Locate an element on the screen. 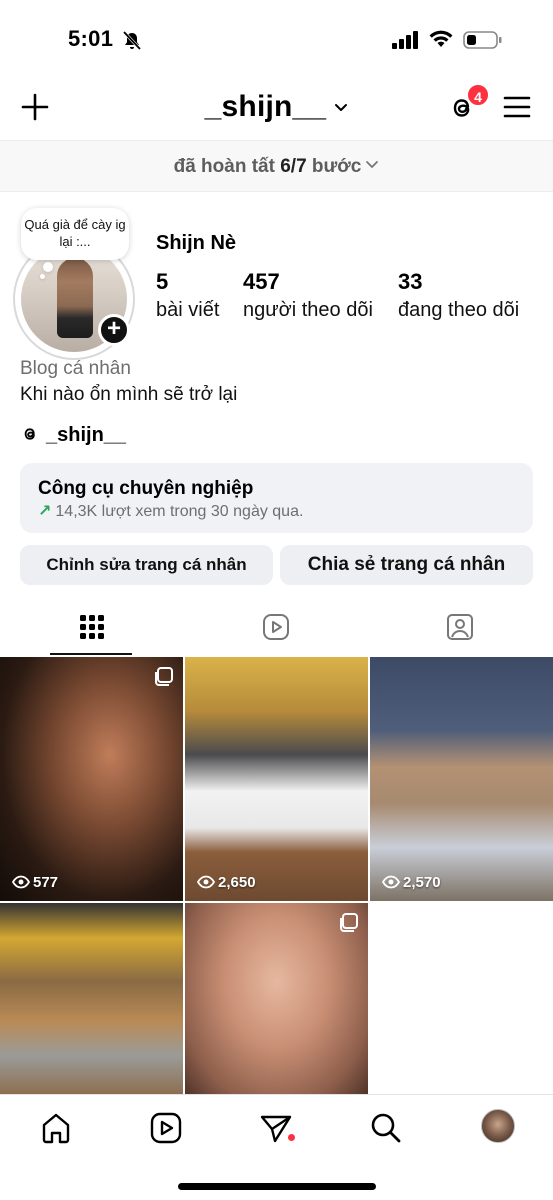 The height and width of the screenshot is (1200, 553). avatar-photo-body is located at coordinates (75, 298).